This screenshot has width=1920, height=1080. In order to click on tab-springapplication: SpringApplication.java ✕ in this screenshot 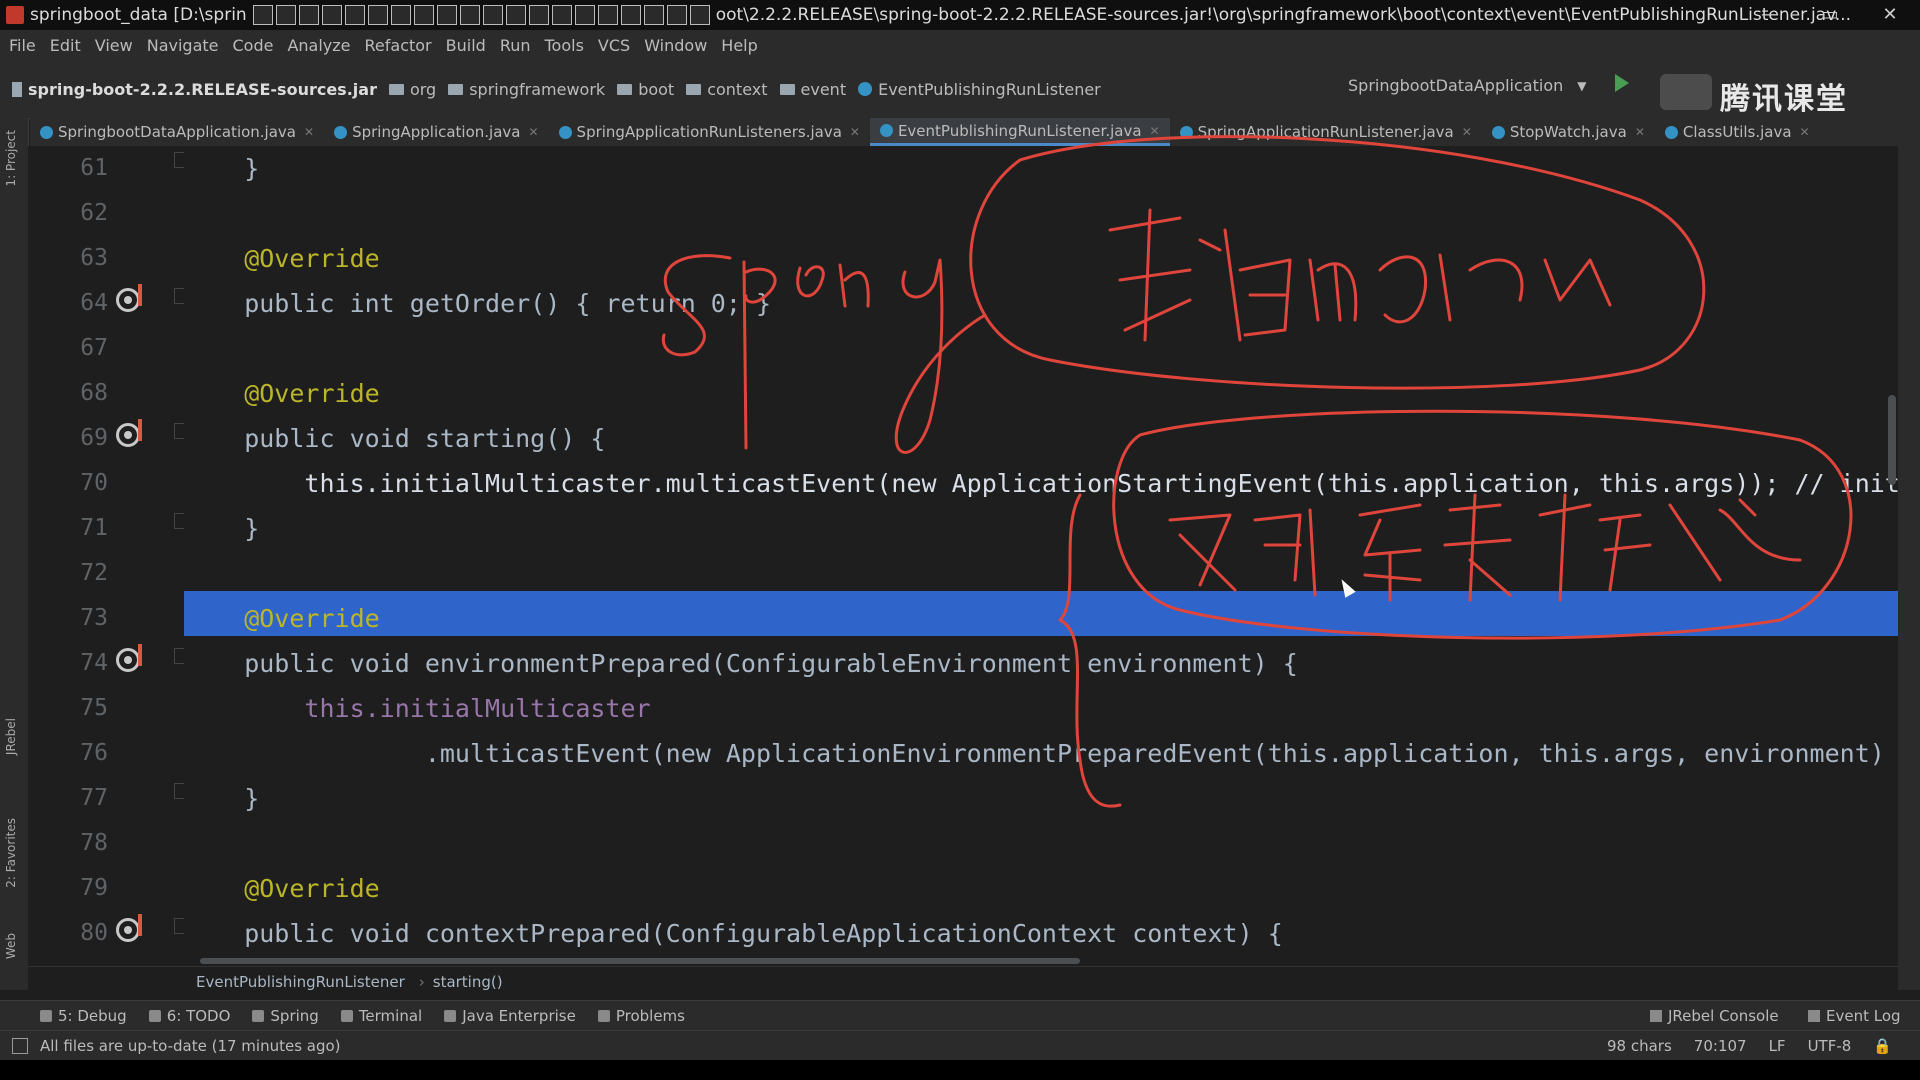, I will do `click(436, 132)`.